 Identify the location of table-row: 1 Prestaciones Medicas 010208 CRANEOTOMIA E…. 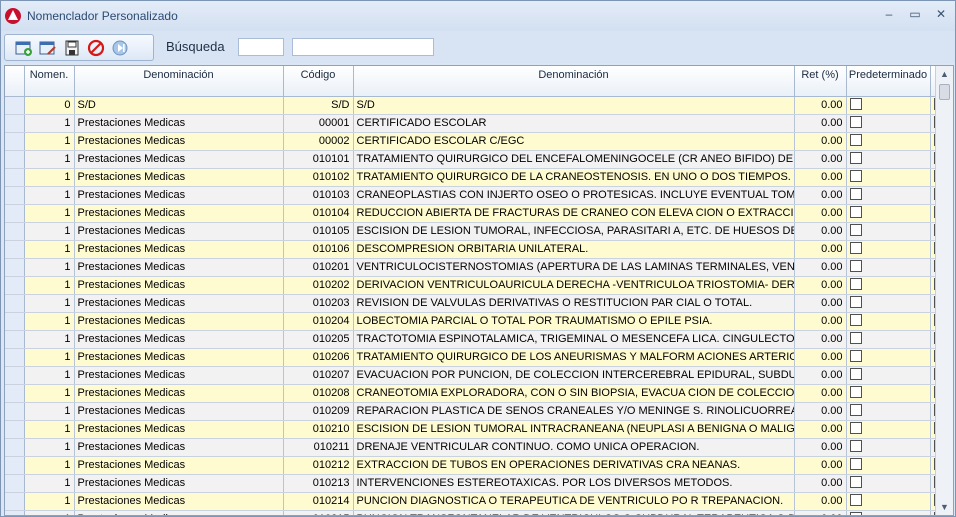
(479, 393).